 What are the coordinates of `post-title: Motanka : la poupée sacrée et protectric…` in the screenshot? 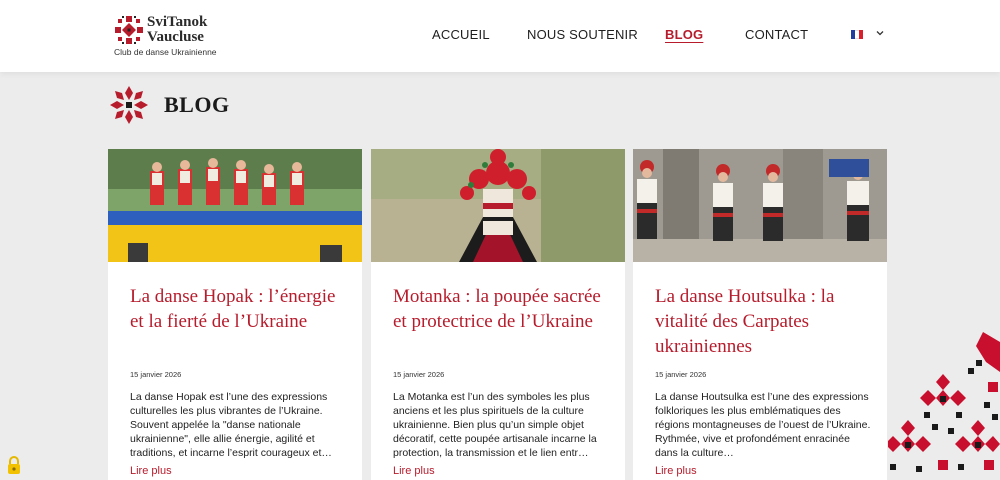 It's located at (503, 309).